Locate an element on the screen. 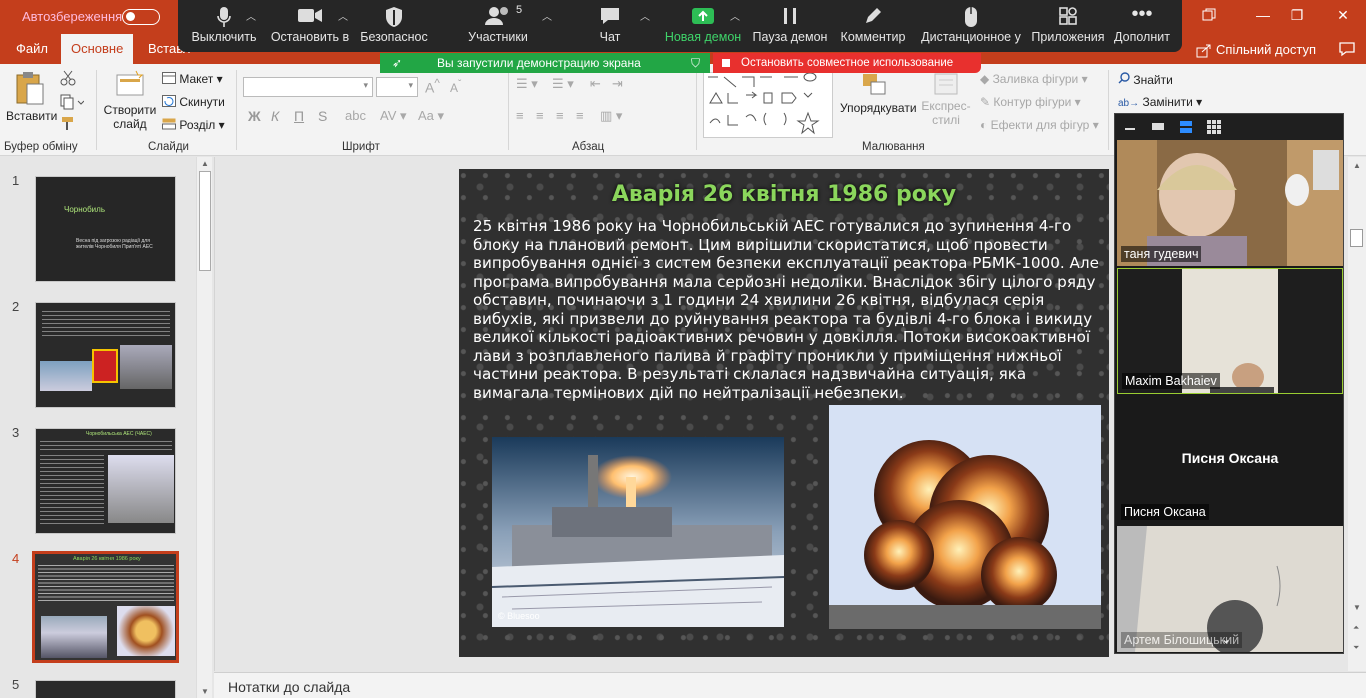  chat-button: Чат is located at coordinates (610, 26).